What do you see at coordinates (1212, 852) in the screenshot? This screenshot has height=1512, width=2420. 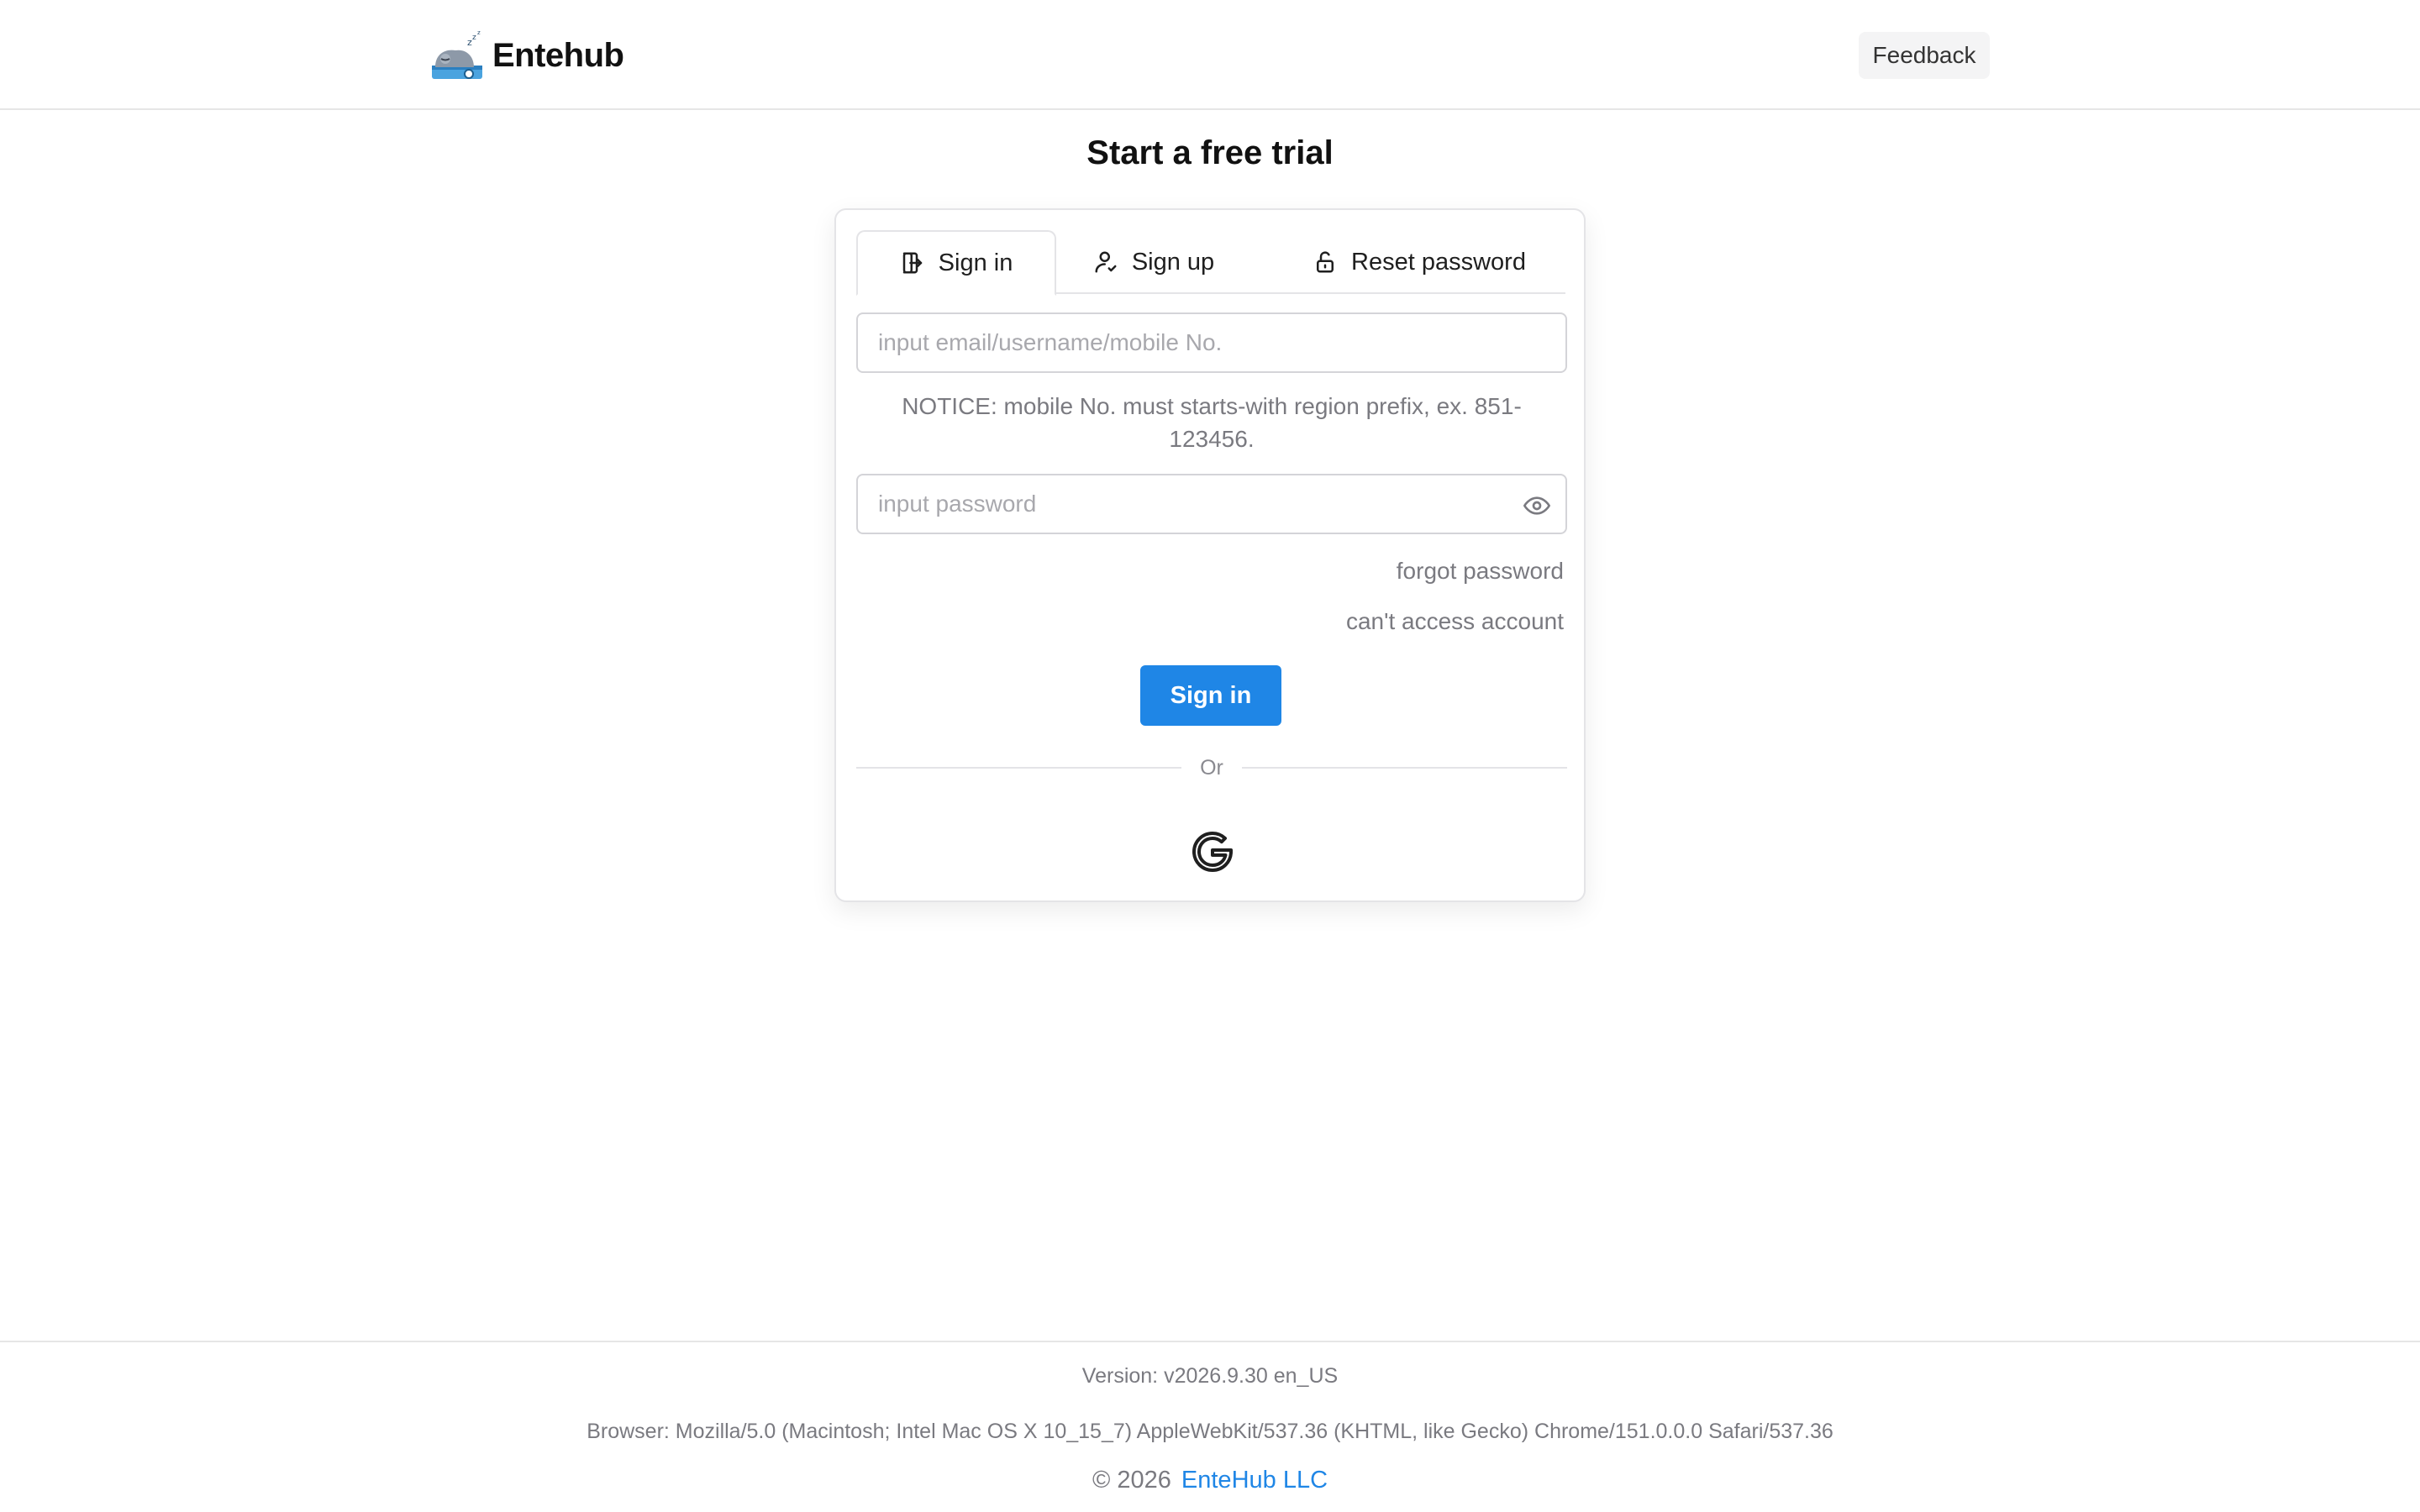 I see `google-icon` at bounding box center [1212, 852].